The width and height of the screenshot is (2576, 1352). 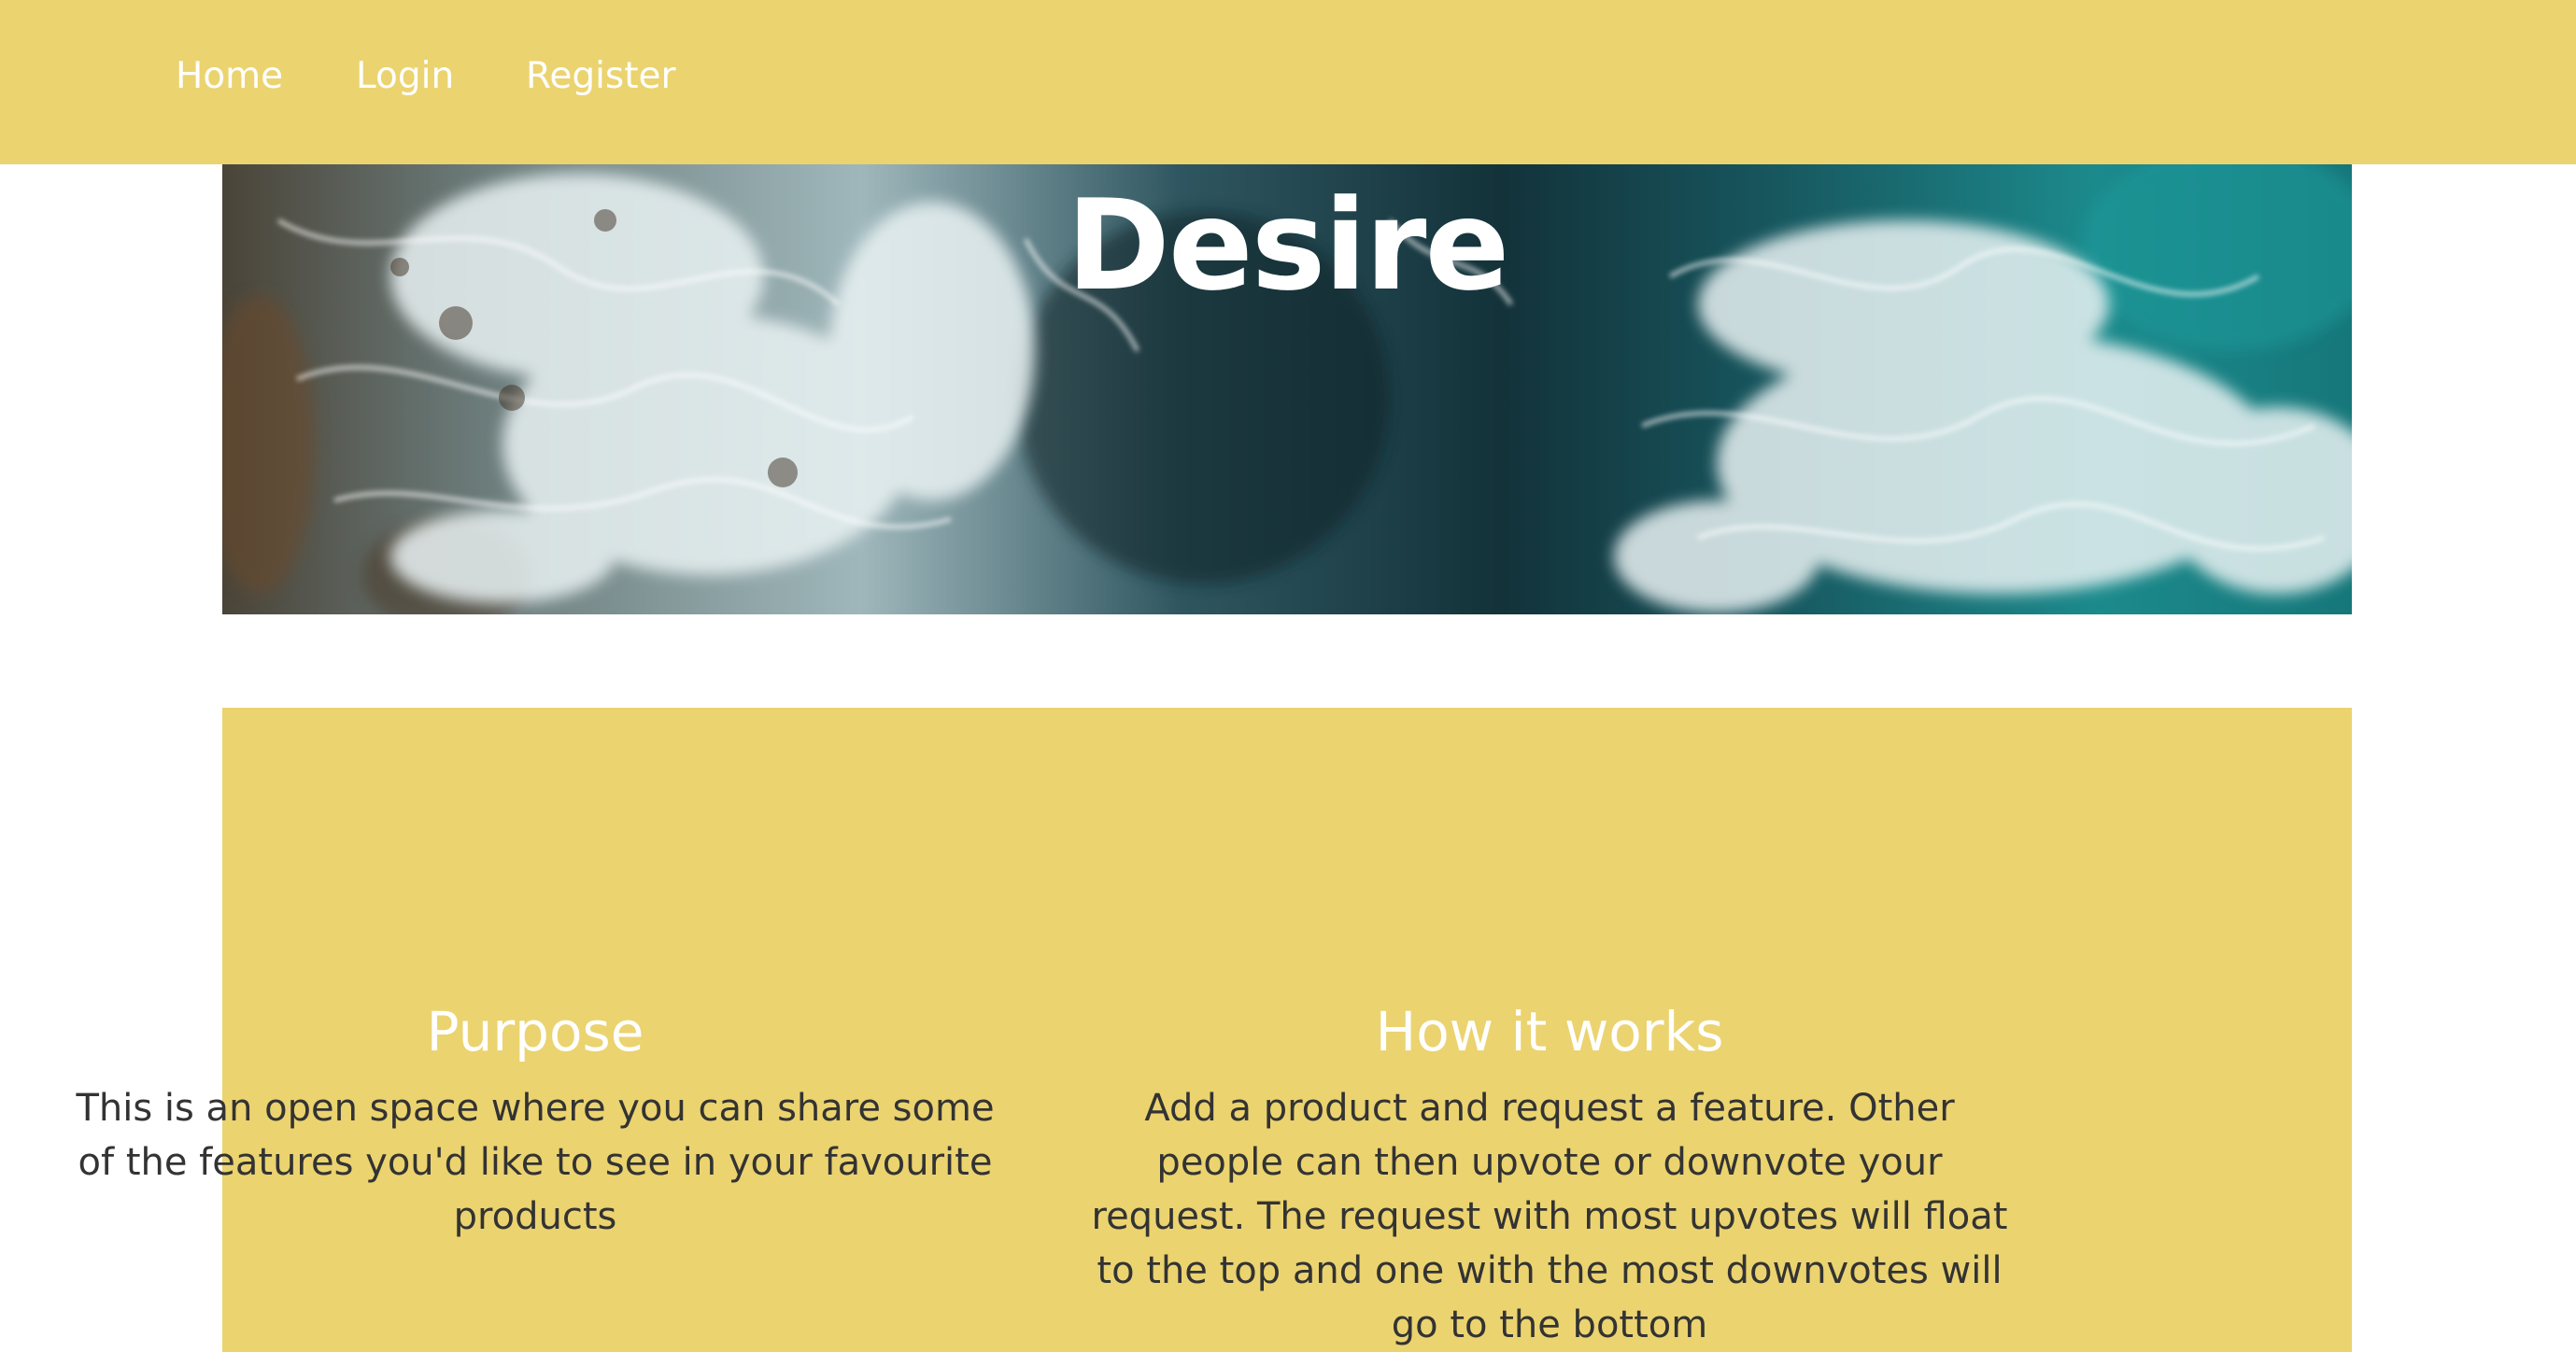 What do you see at coordinates (535, 1031) in the screenshot?
I see `purpose-title: Purpose` at bounding box center [535, 1031].